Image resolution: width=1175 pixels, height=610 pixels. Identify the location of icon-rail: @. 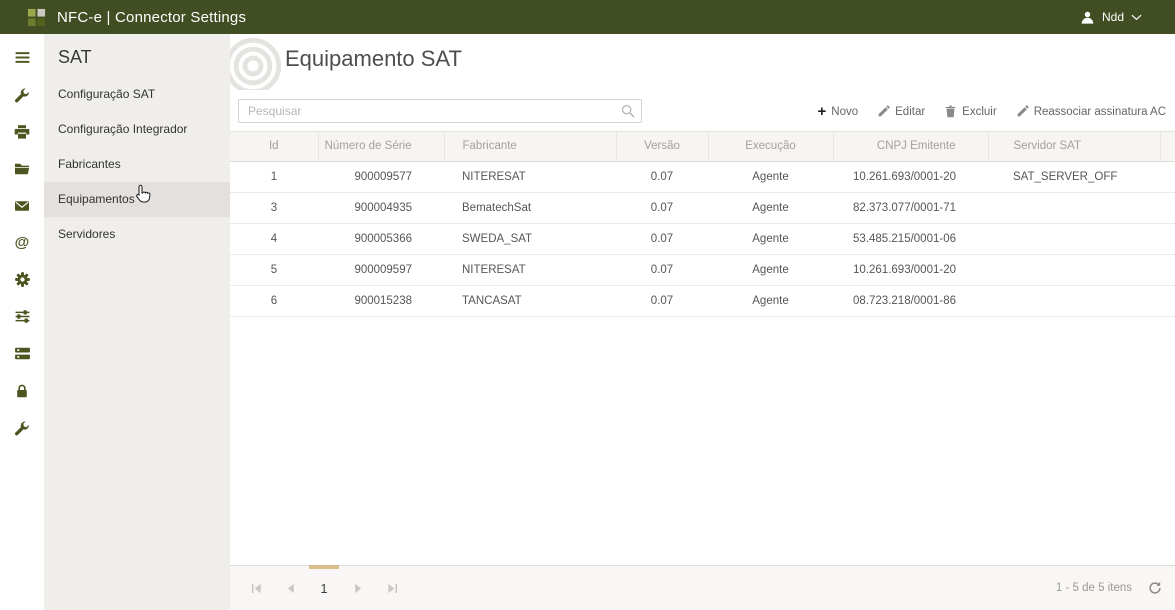
(22, 322).